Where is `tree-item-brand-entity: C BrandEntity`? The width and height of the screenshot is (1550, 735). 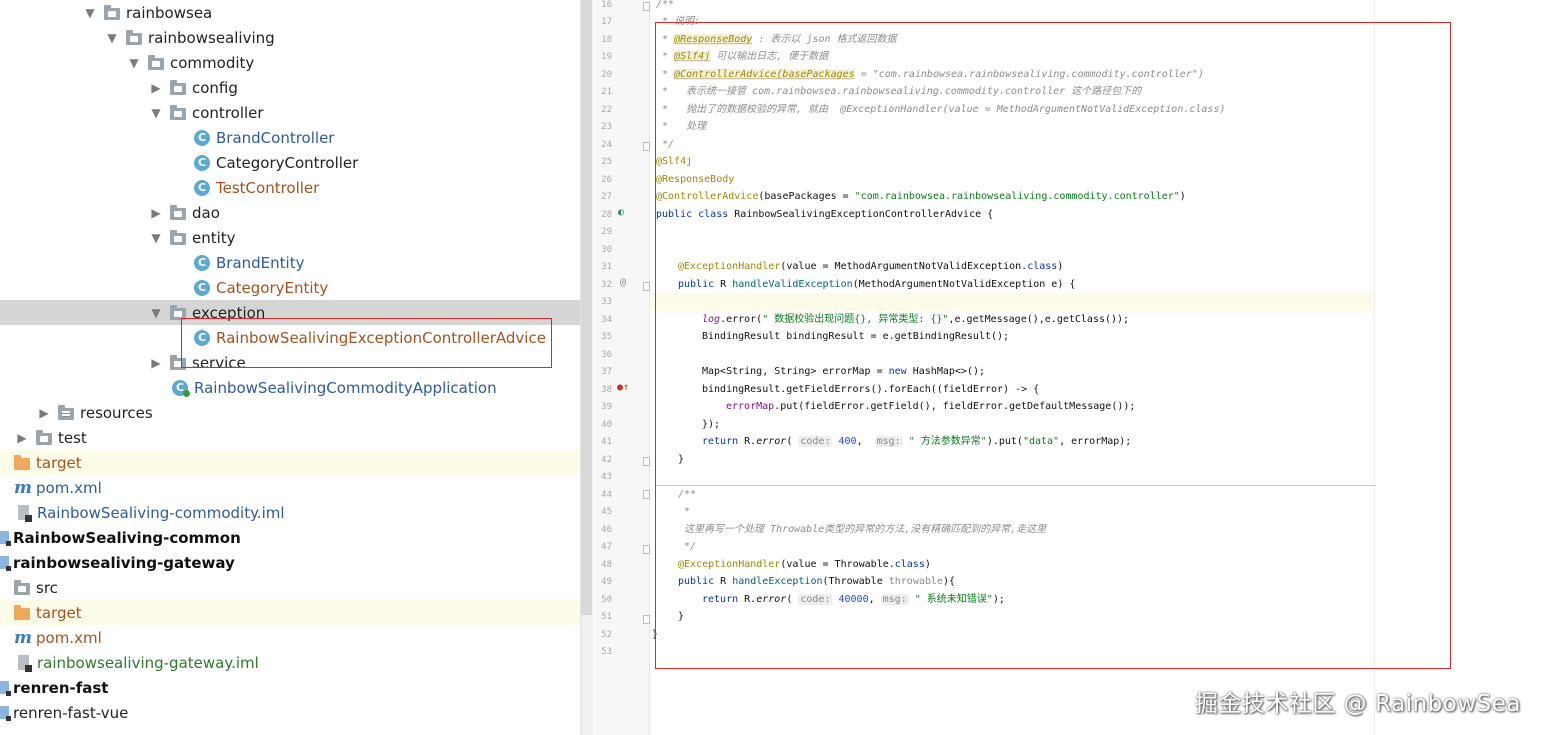
tree-item-brand-entity: C BrandEntity is located at coordinates (290, 262).